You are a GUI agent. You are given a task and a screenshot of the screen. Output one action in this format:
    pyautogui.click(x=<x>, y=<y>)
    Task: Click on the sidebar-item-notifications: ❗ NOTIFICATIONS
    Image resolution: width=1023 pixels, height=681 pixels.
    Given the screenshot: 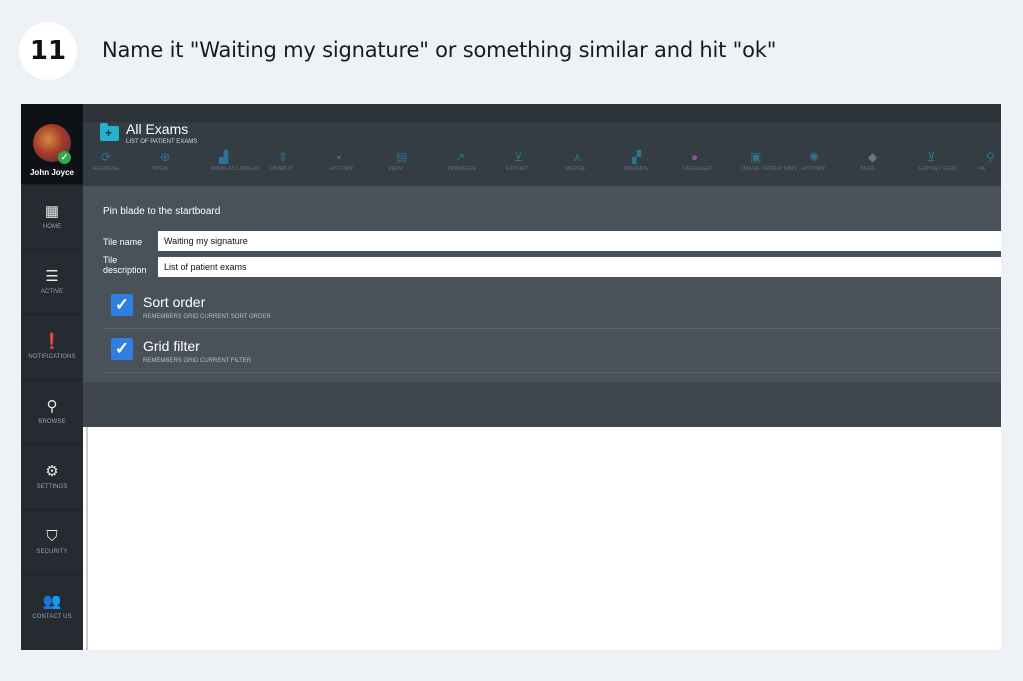 What is the action you would take?
    pyautogui.click(x=52, y=346)
    